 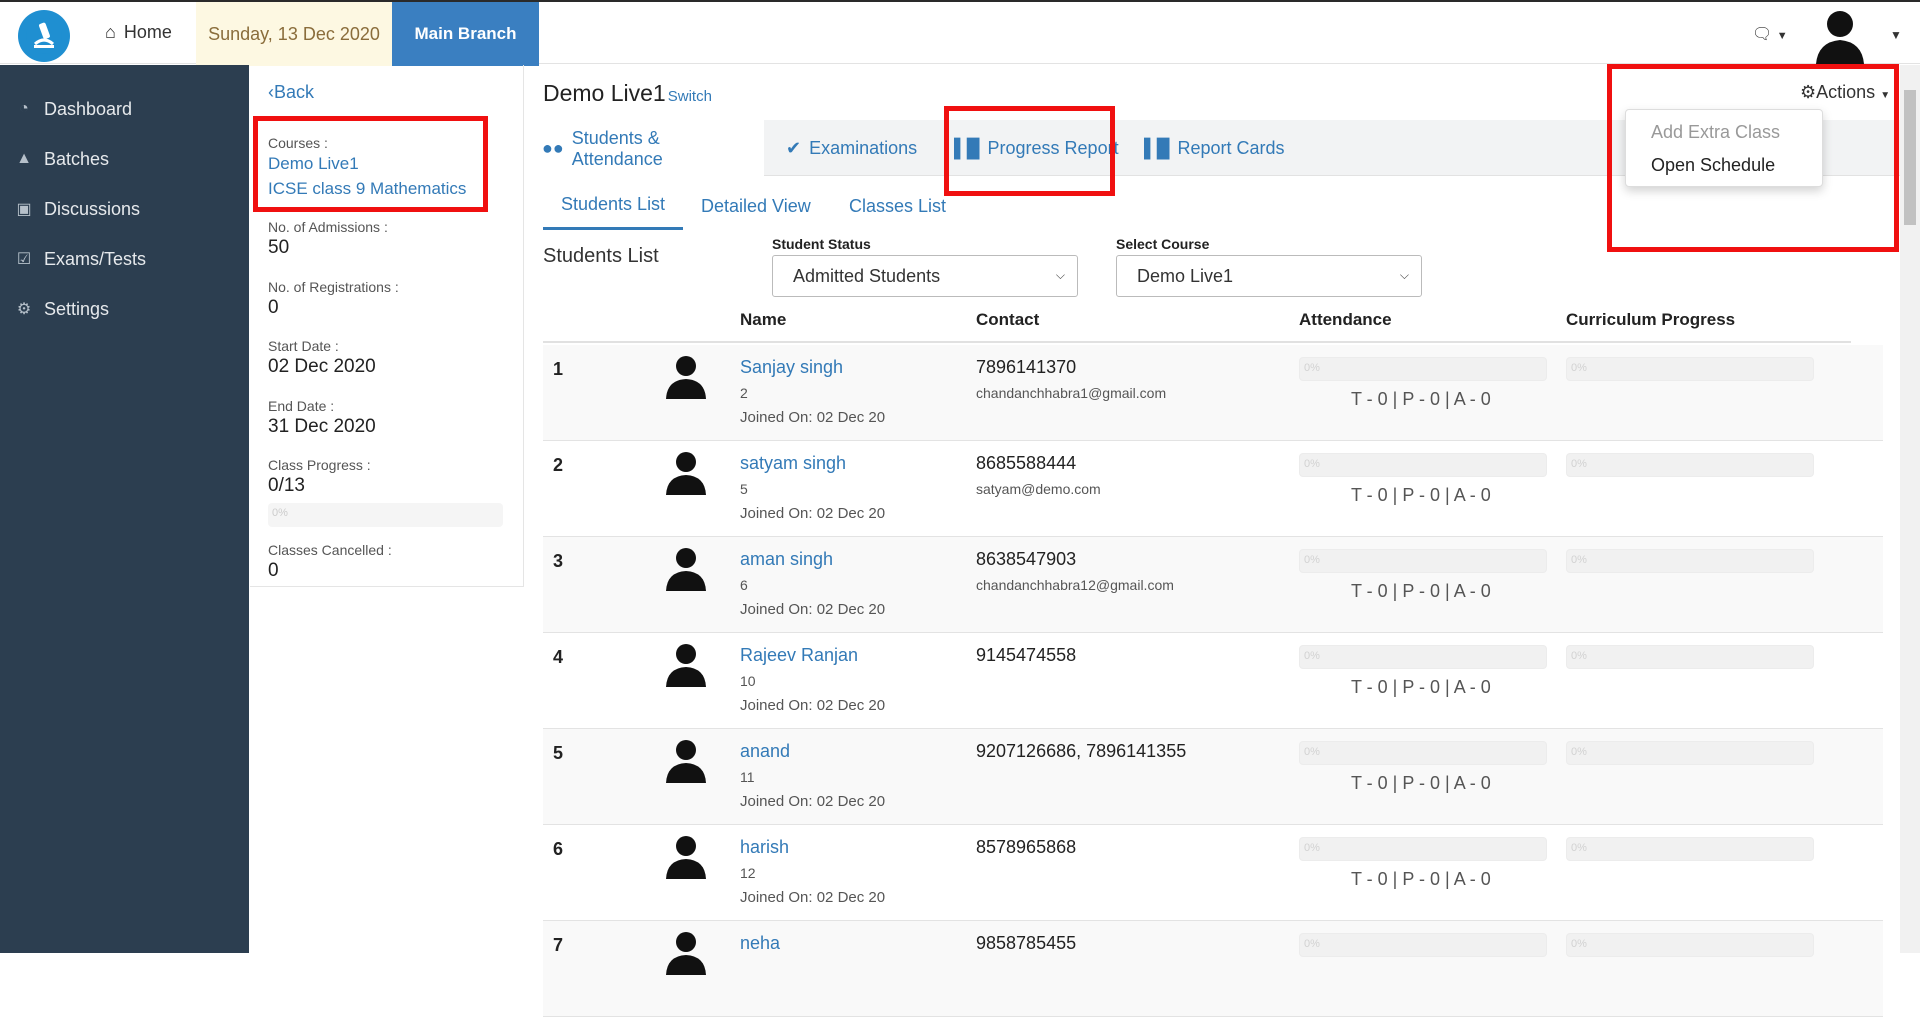 I want to click on registrations-block: No. of Registrations : 0, so click(x=333, y=299).